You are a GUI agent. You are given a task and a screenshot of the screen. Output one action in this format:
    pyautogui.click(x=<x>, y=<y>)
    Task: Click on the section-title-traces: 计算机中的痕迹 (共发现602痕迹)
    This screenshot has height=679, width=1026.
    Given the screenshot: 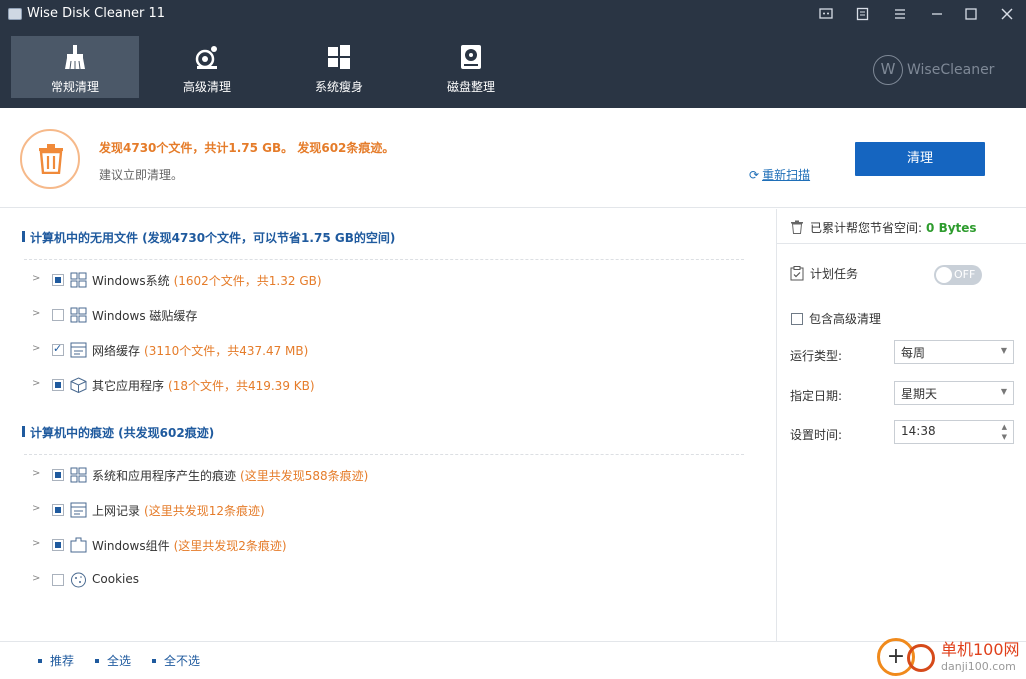 What is the action you would take?
    pyautogui.click(x=118, y=433)
    